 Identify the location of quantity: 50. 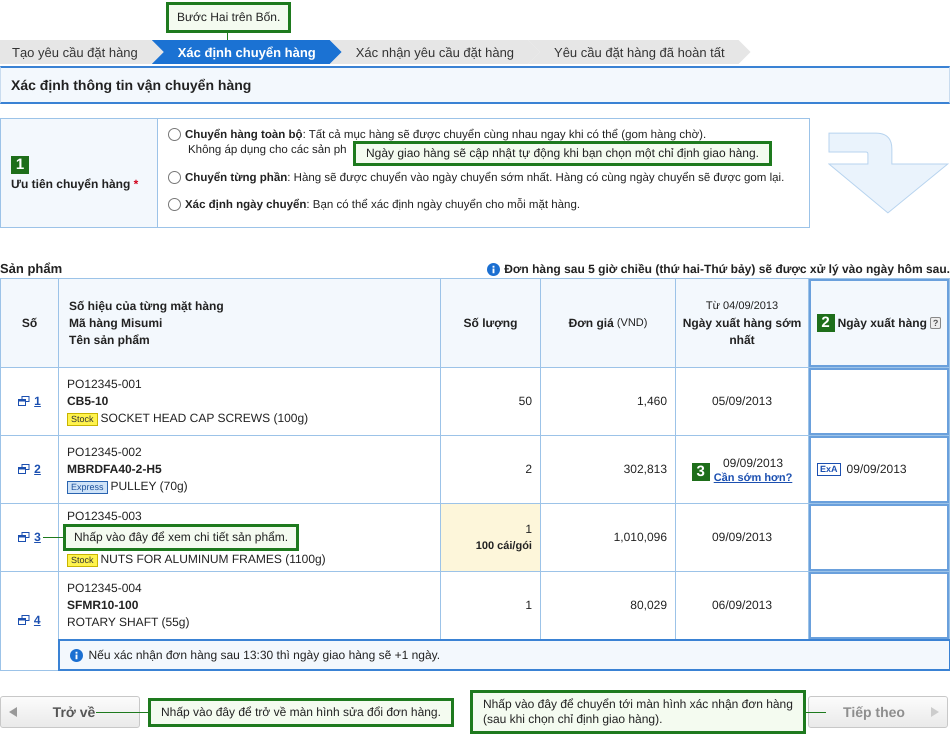
(525, 401).